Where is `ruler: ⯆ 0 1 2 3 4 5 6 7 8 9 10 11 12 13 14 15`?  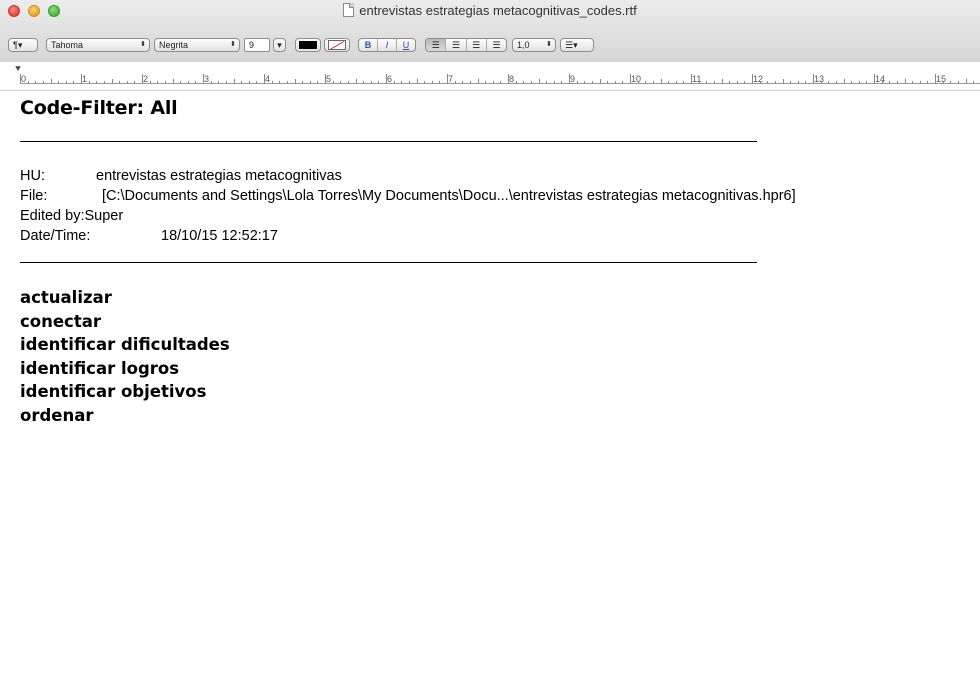 ruler: ⯆ 0 1 2 3 4 5 6 7 8 9 10 11 12 13 14 15 is located at coordinates (490, 76).